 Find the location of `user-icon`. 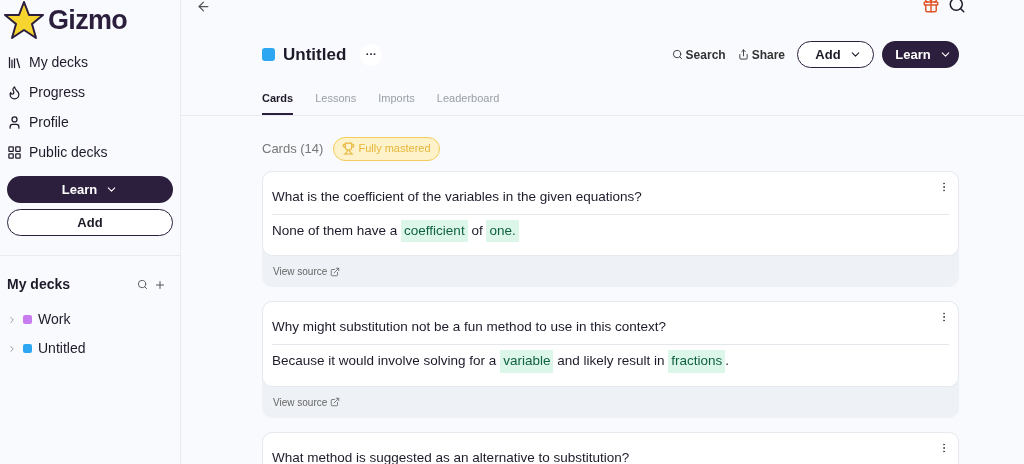

user-icon is located at coordinates (14, 122).